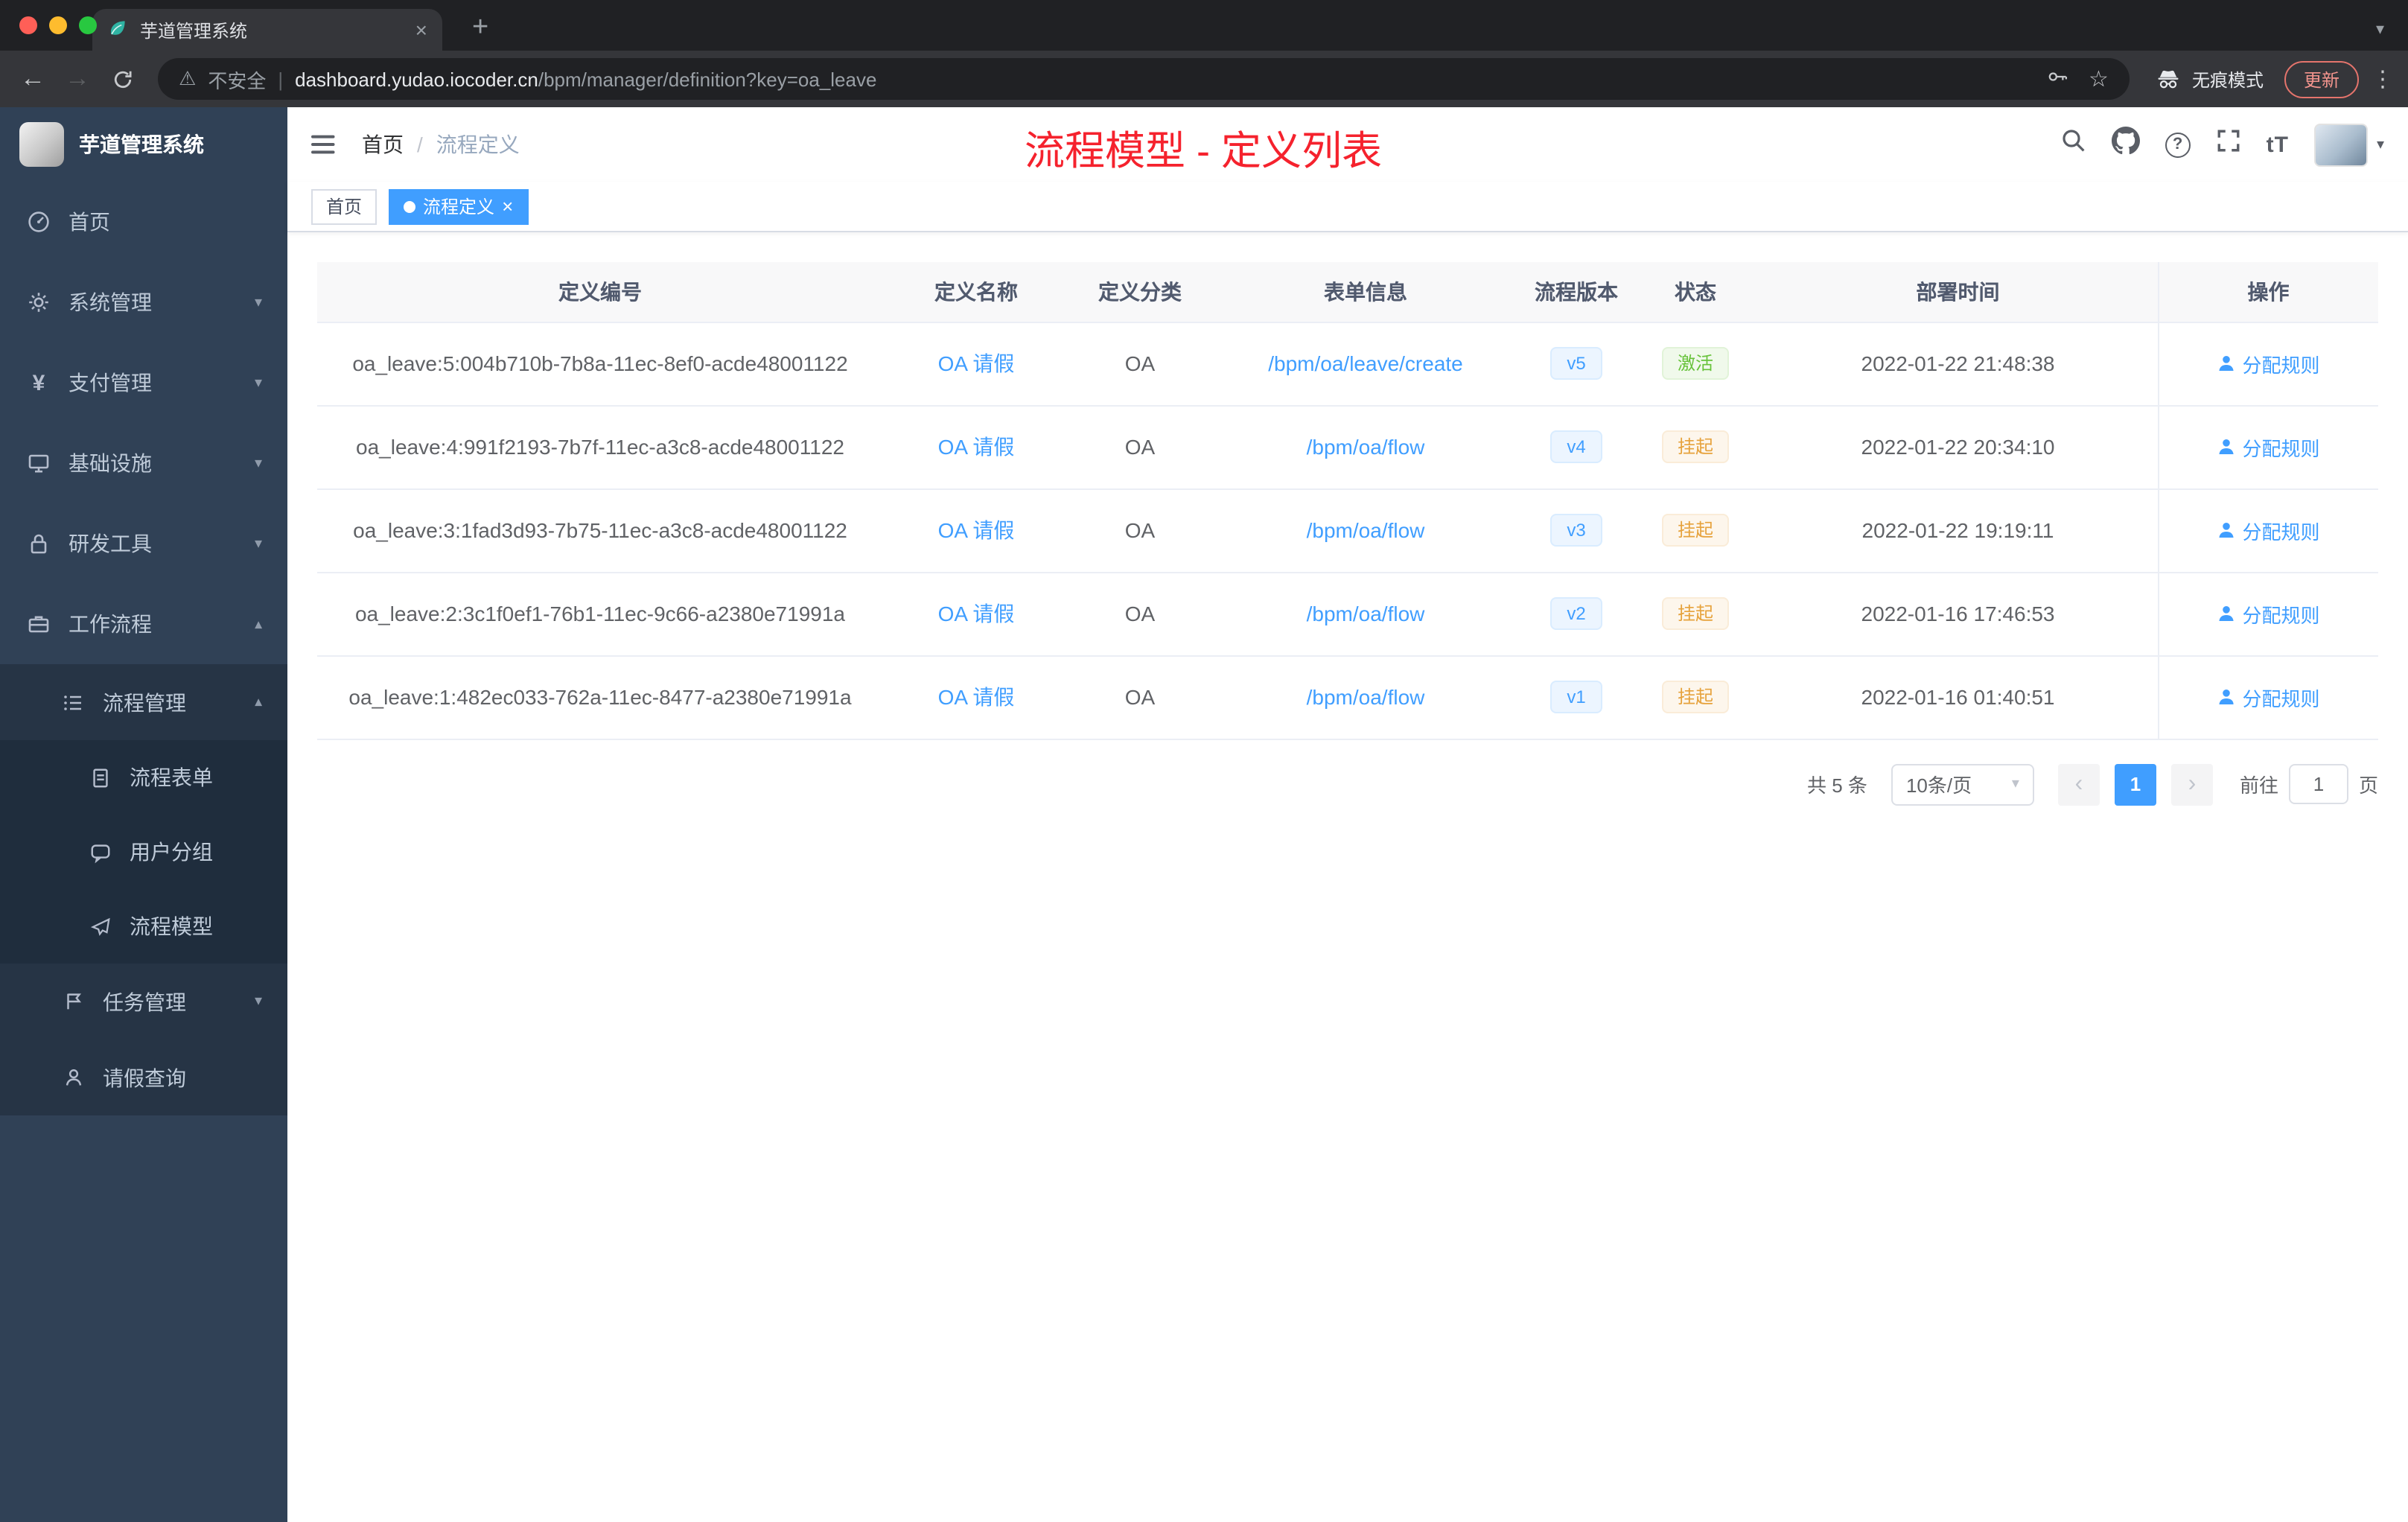 Image resolution: width=2408 pixels, height=1522 pixels. What do you see at coordinates (459, 206) in the screenshot?
I see `tag-process-definition: 流程定义 ×` at bounding box center [459, 206].